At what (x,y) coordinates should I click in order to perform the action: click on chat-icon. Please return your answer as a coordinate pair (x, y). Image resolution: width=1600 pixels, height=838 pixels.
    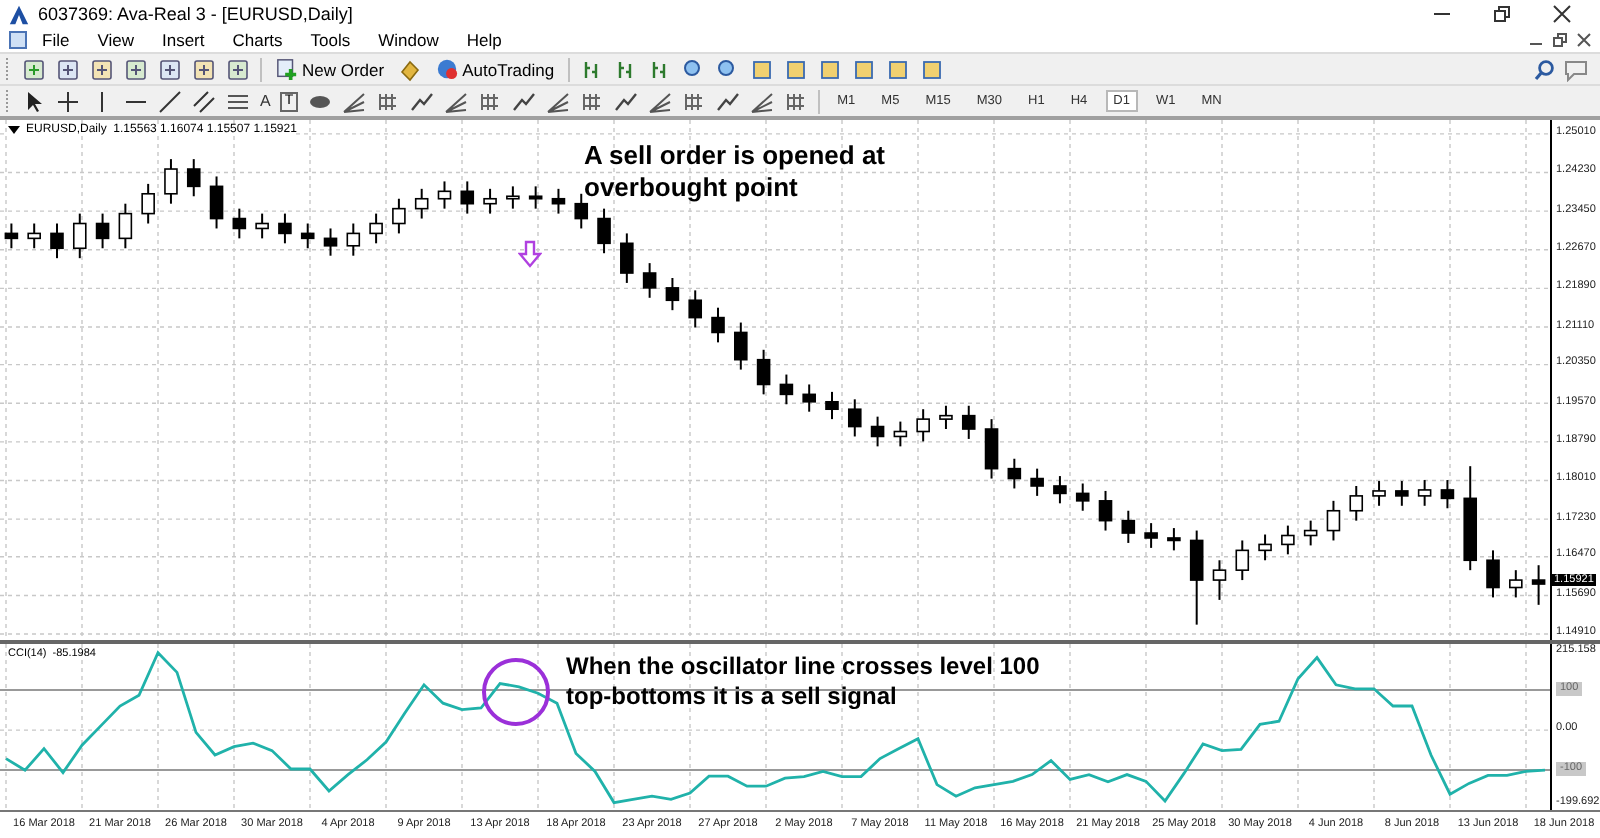
    Looking at the image, I should click on (1578, 69).